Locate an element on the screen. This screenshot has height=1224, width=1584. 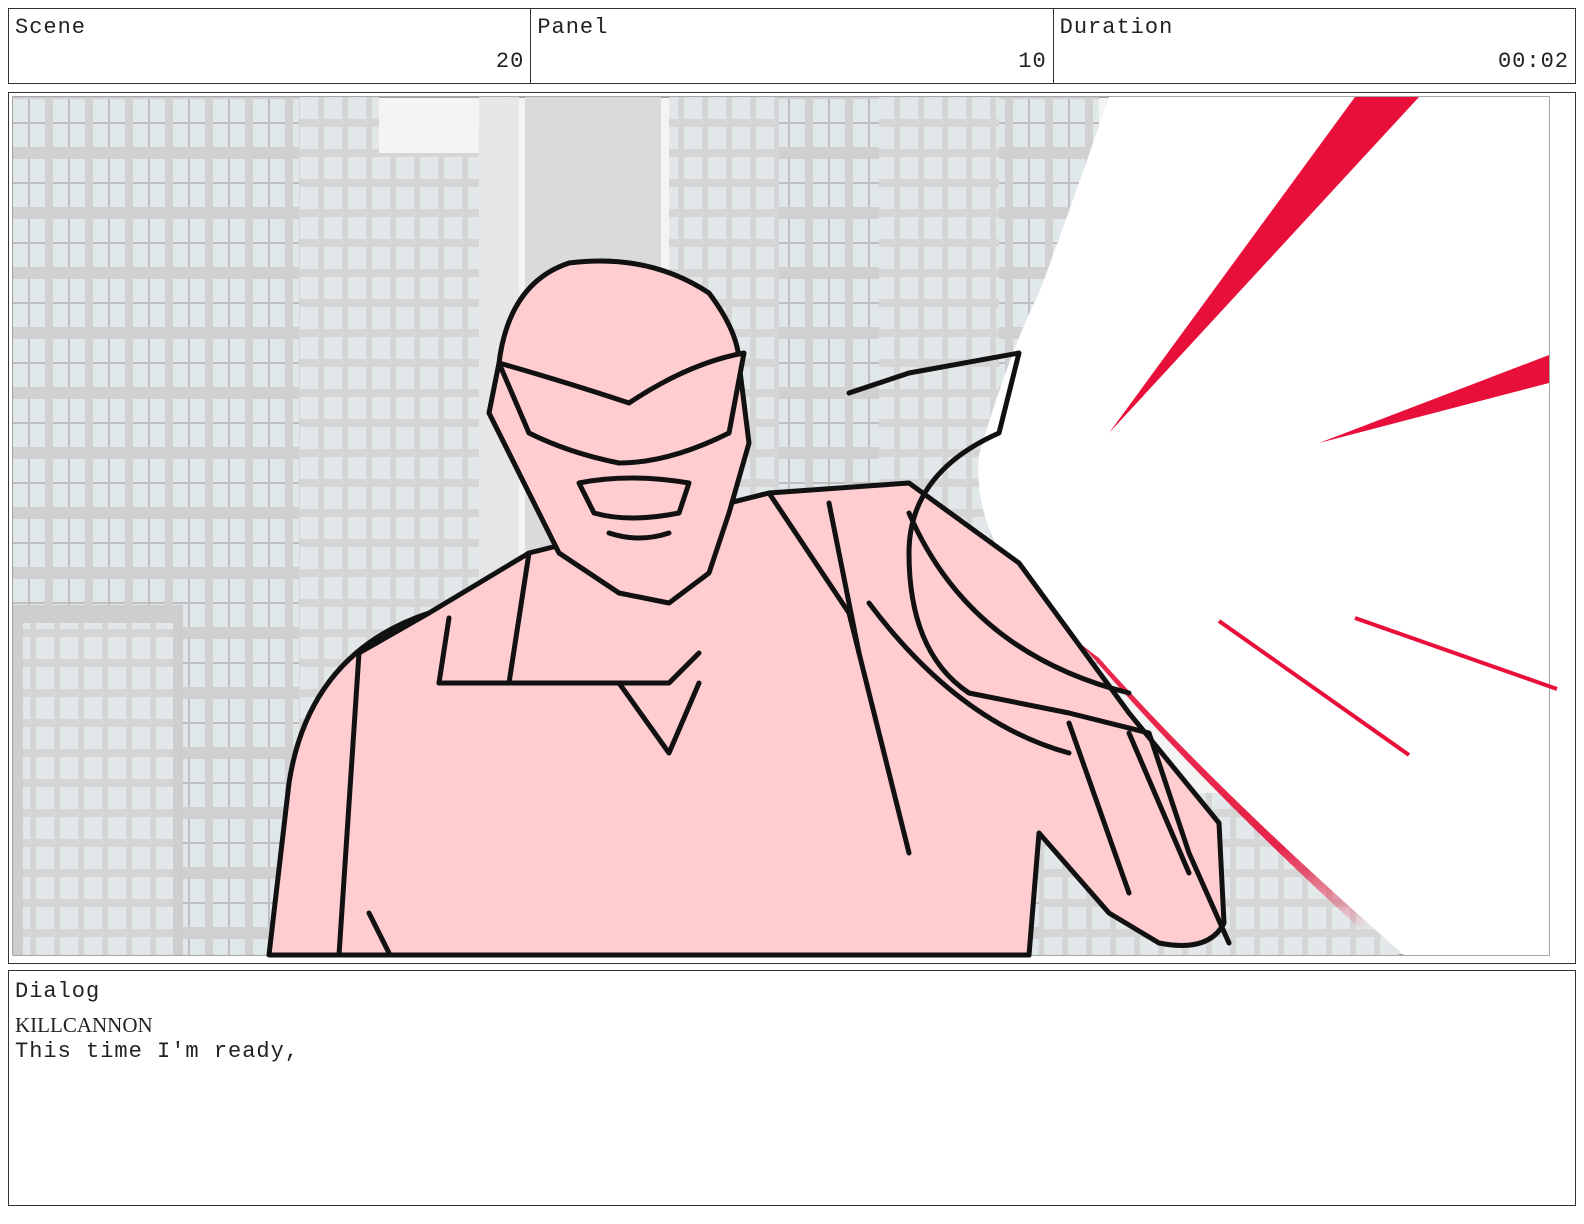
duration-value: 00:02 is located at coordinates (1533, 61).